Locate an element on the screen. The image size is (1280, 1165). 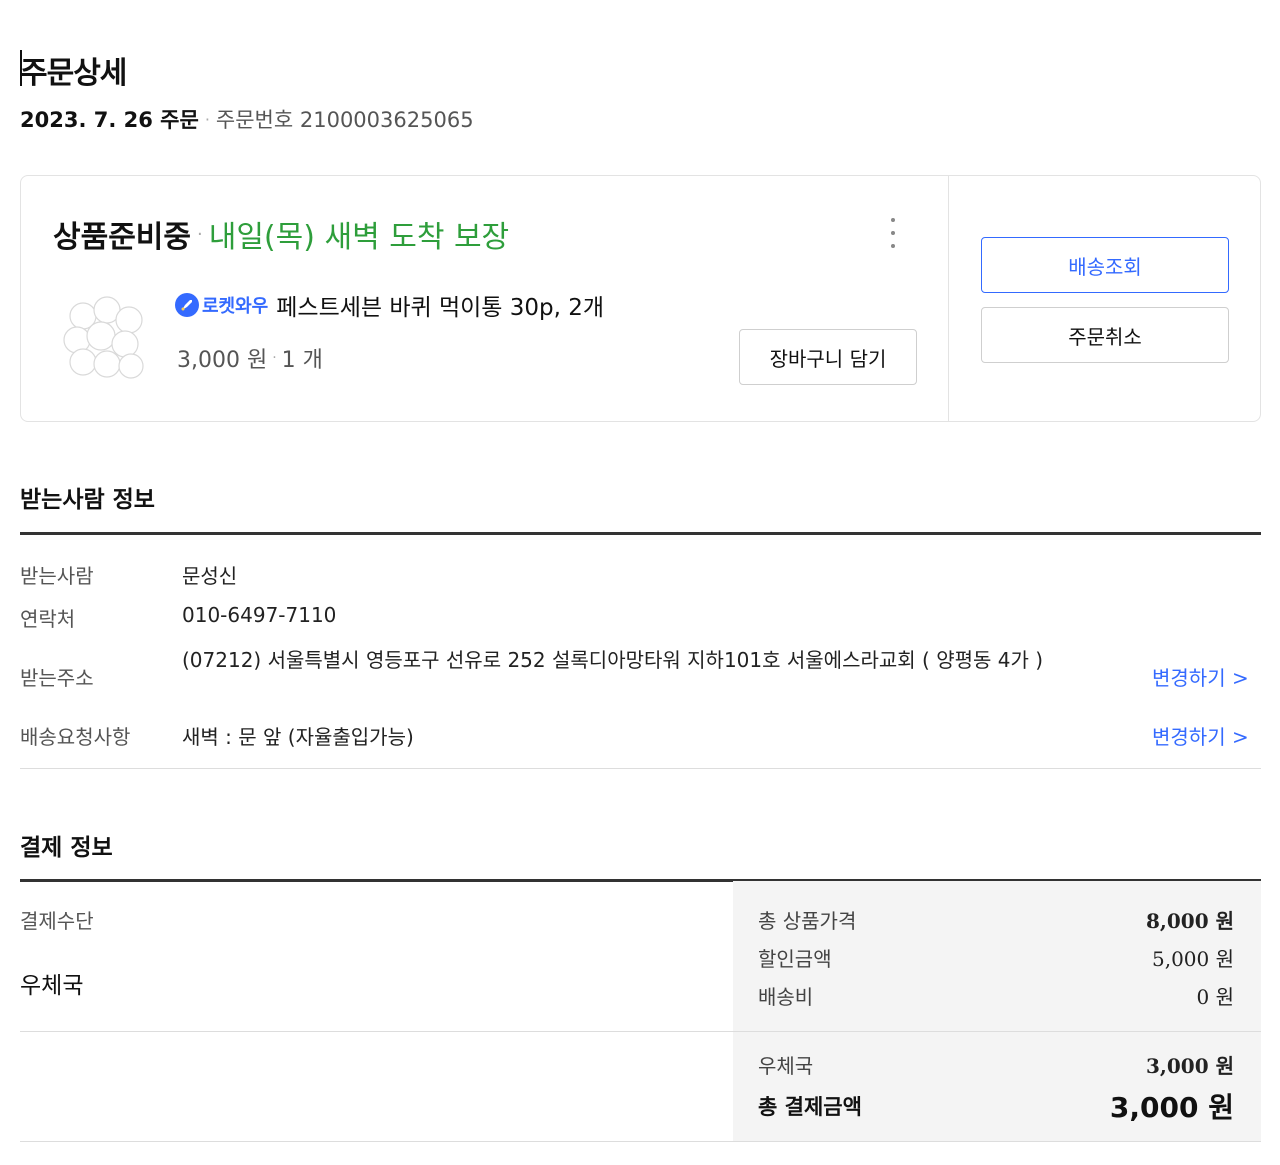
add-to-cart-button: 장바구니 담기 is located at coordinates (828, 357).